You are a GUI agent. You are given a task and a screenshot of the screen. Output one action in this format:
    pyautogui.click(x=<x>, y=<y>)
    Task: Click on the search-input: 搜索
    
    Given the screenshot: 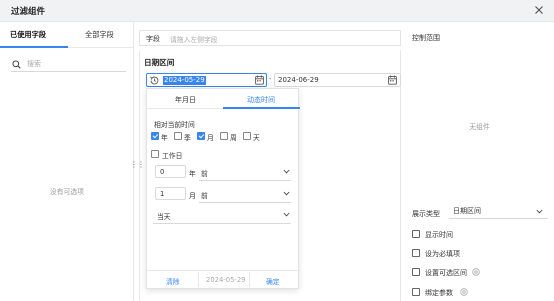 What is the action you would take?
    pyautogui.click(x=68, y=65)
    